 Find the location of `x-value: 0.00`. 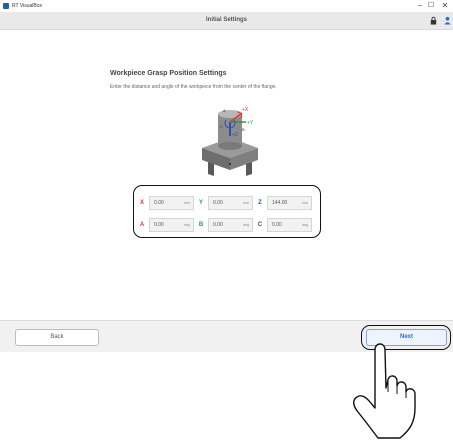

x-value: 0.00 is located at coordinates (159, 203).